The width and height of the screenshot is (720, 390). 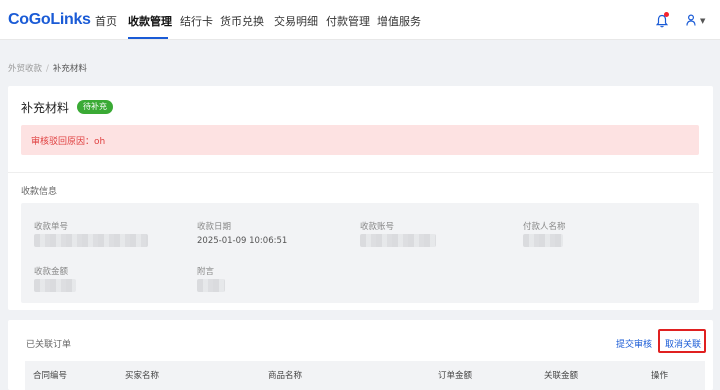 What do you see at coordinates (91, 240) in the screenshot?
I see `redacted-receipt-number` at bounding box center [91, 240].